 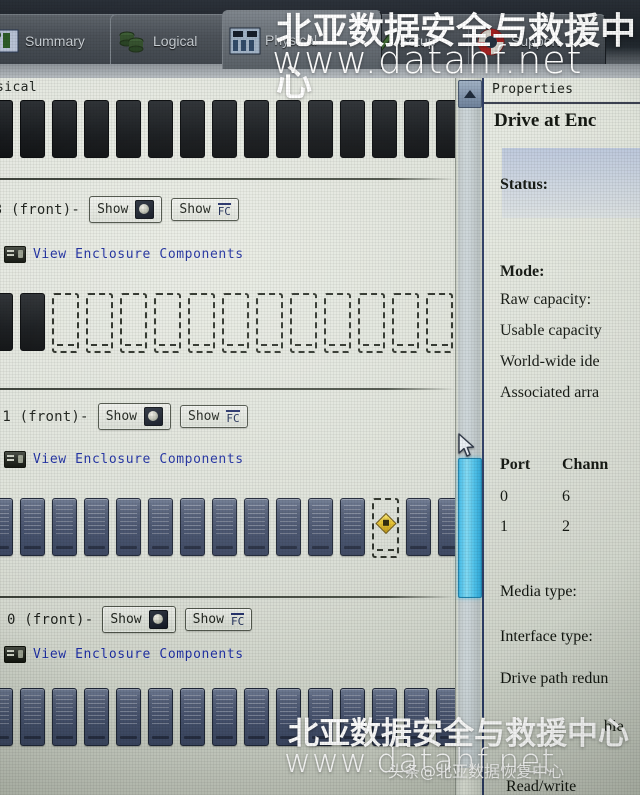 I want to click on show-fc-button-3: Show FC, so click(x=205, y=209).